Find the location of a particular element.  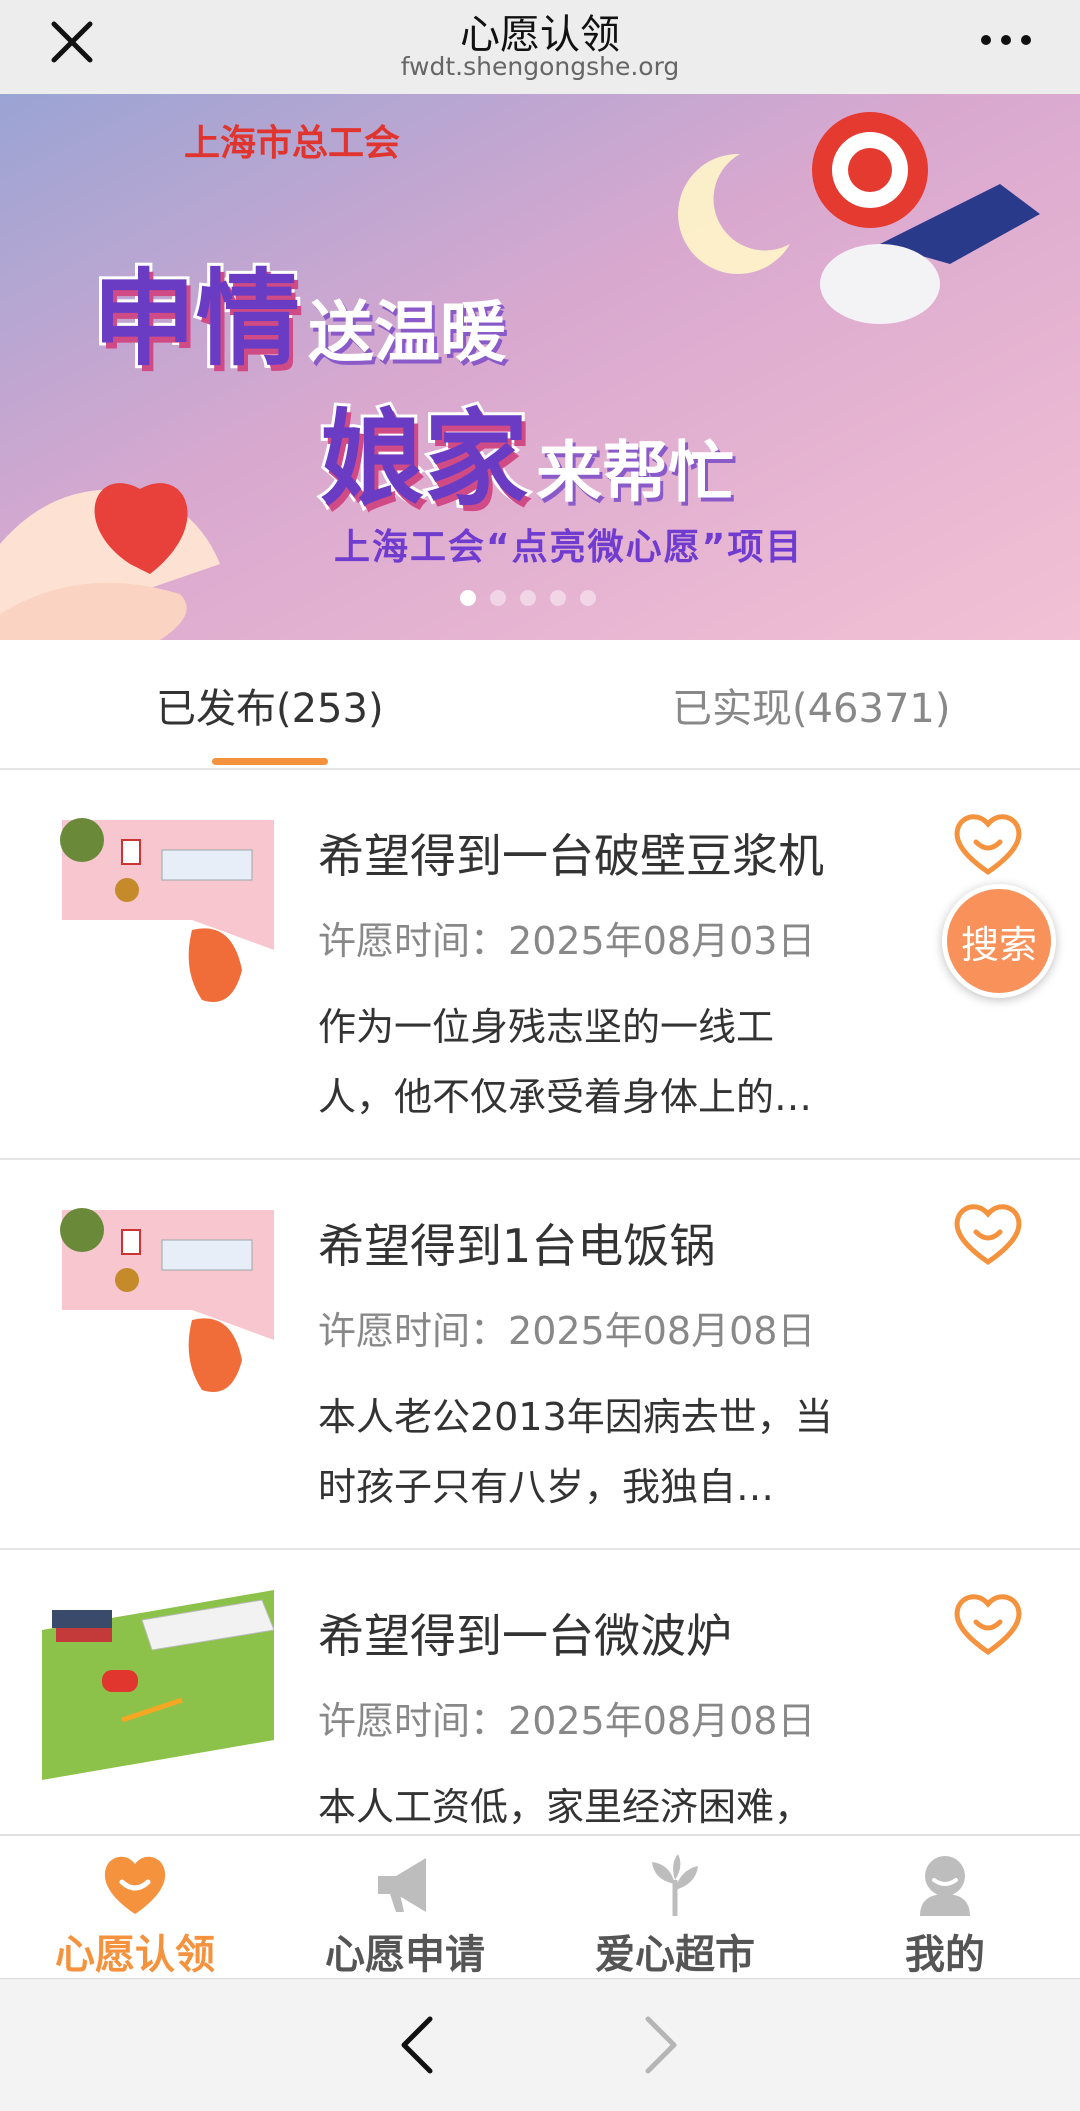

search-button: 搜索 is located at coordinates (999, 941).